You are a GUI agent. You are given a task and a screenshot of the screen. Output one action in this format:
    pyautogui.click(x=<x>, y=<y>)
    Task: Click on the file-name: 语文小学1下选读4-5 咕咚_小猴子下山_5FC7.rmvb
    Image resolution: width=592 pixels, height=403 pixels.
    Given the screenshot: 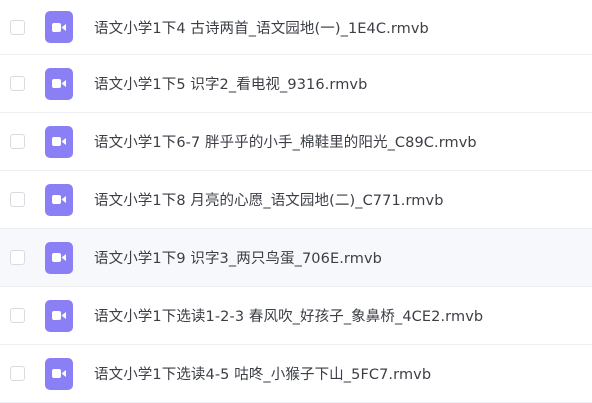 What is the action you would take?
    pyautogui.click(x=262, y=373)
    